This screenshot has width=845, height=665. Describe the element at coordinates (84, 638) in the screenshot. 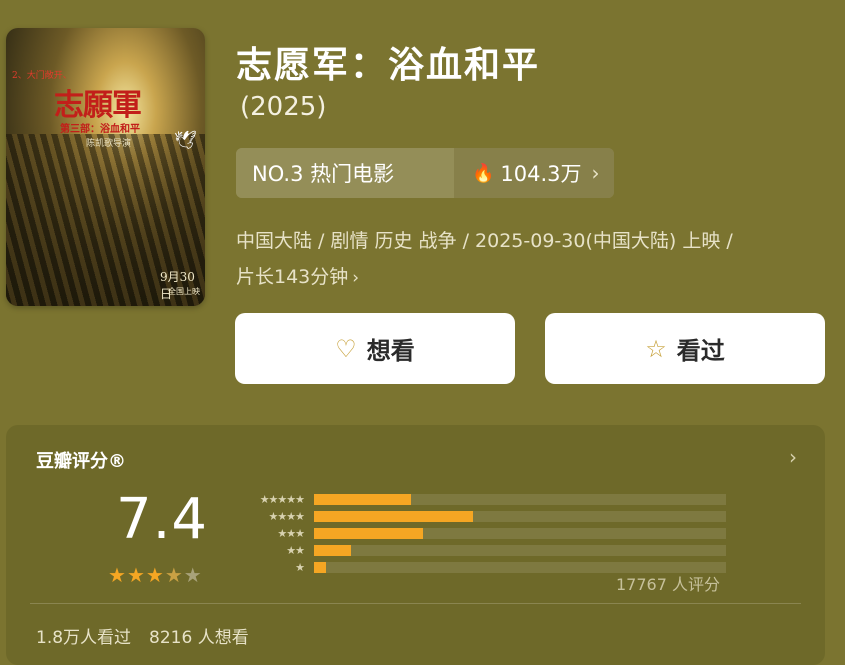

I see `watched-count: 1.8万人看过` at that location.